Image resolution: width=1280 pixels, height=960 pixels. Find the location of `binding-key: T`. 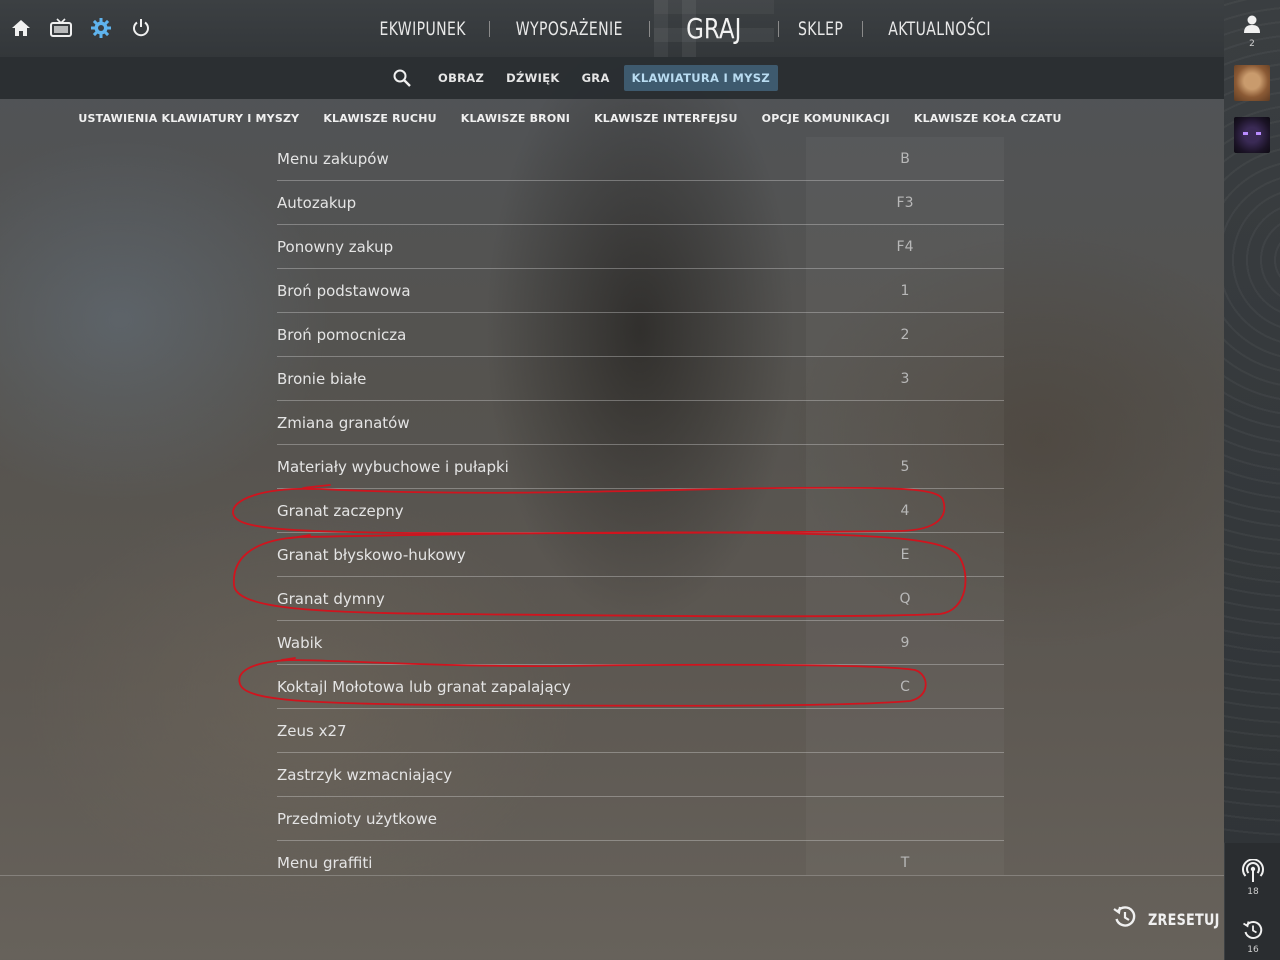

binding-key: T is located at coordinates (905, 863).